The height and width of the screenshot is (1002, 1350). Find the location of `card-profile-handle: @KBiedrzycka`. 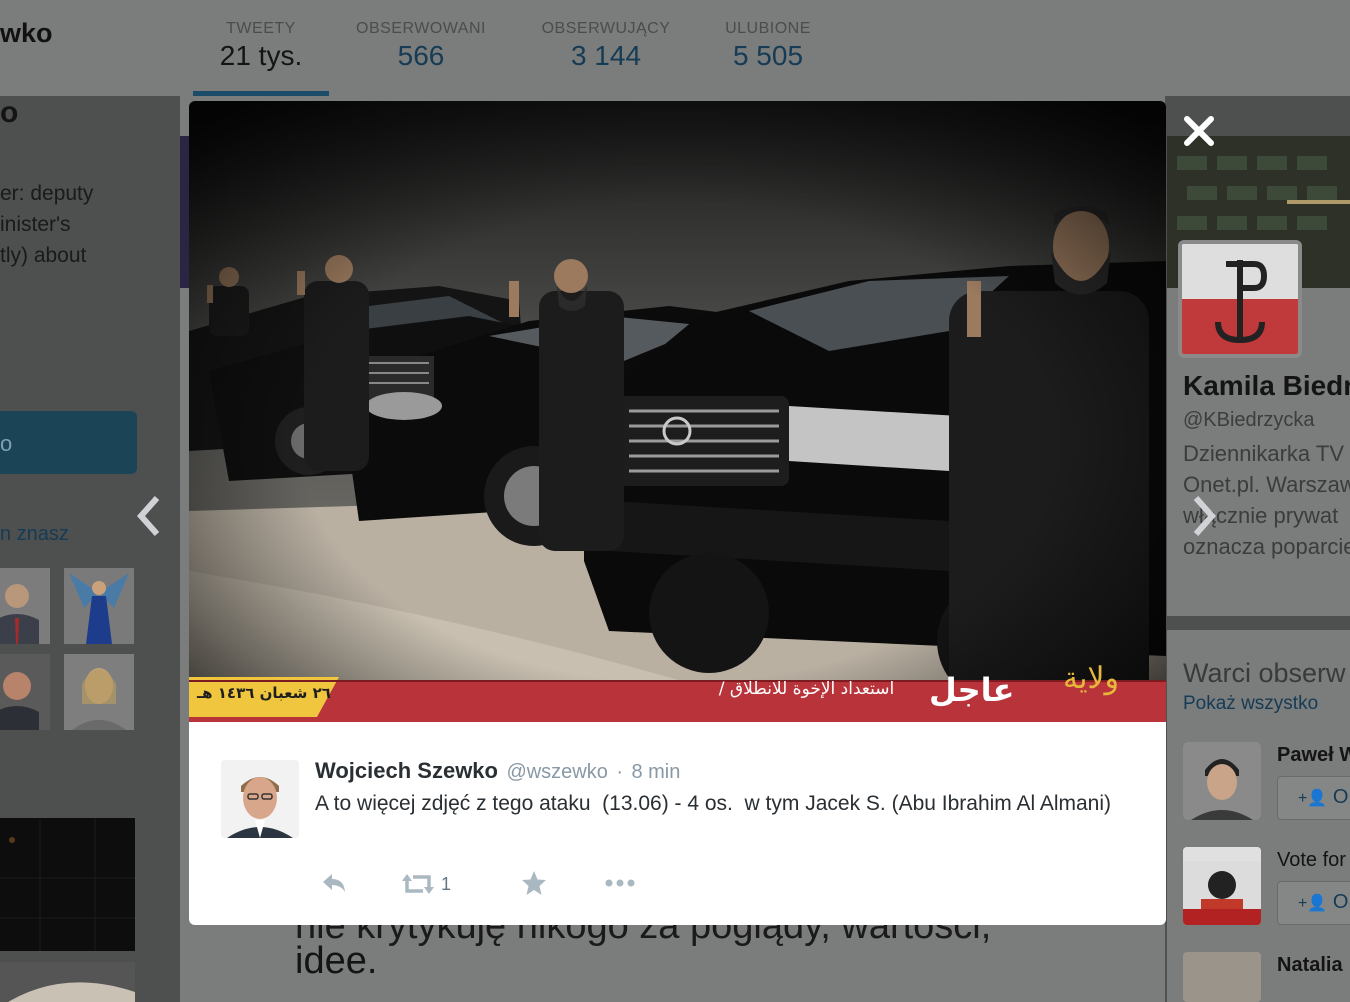

card-profile-handle: @KBiedrzycka is located at coordinates (1248, 420).